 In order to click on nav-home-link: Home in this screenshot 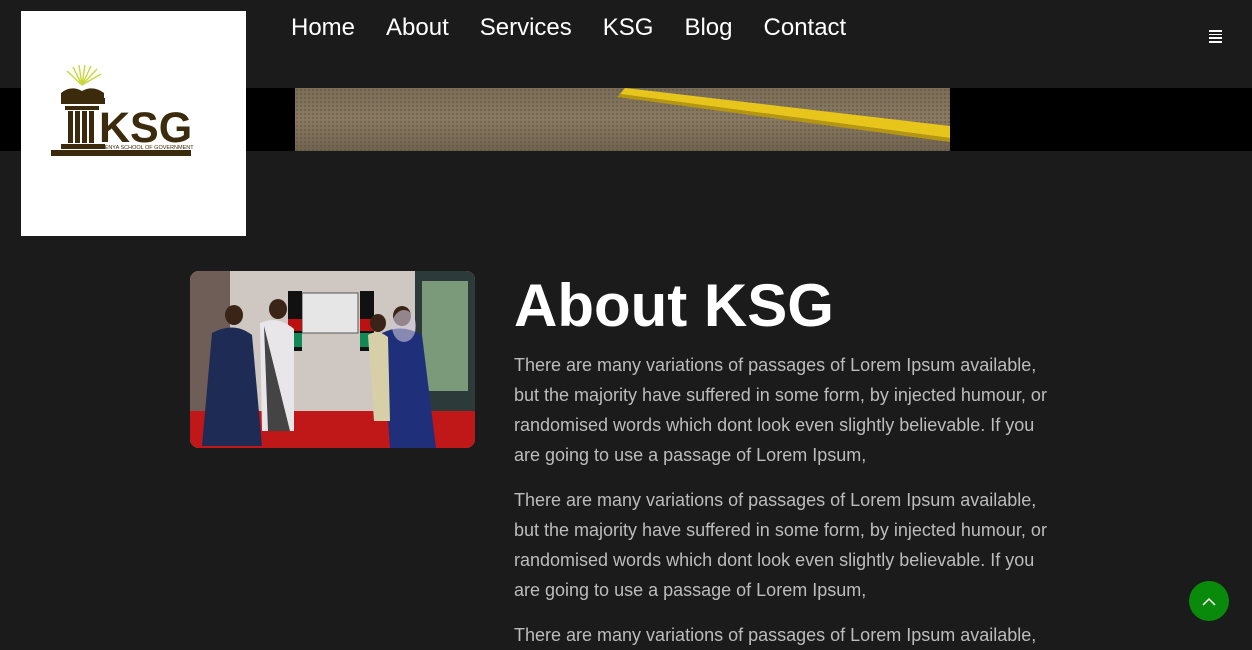, I will do `click(323, 28)`.